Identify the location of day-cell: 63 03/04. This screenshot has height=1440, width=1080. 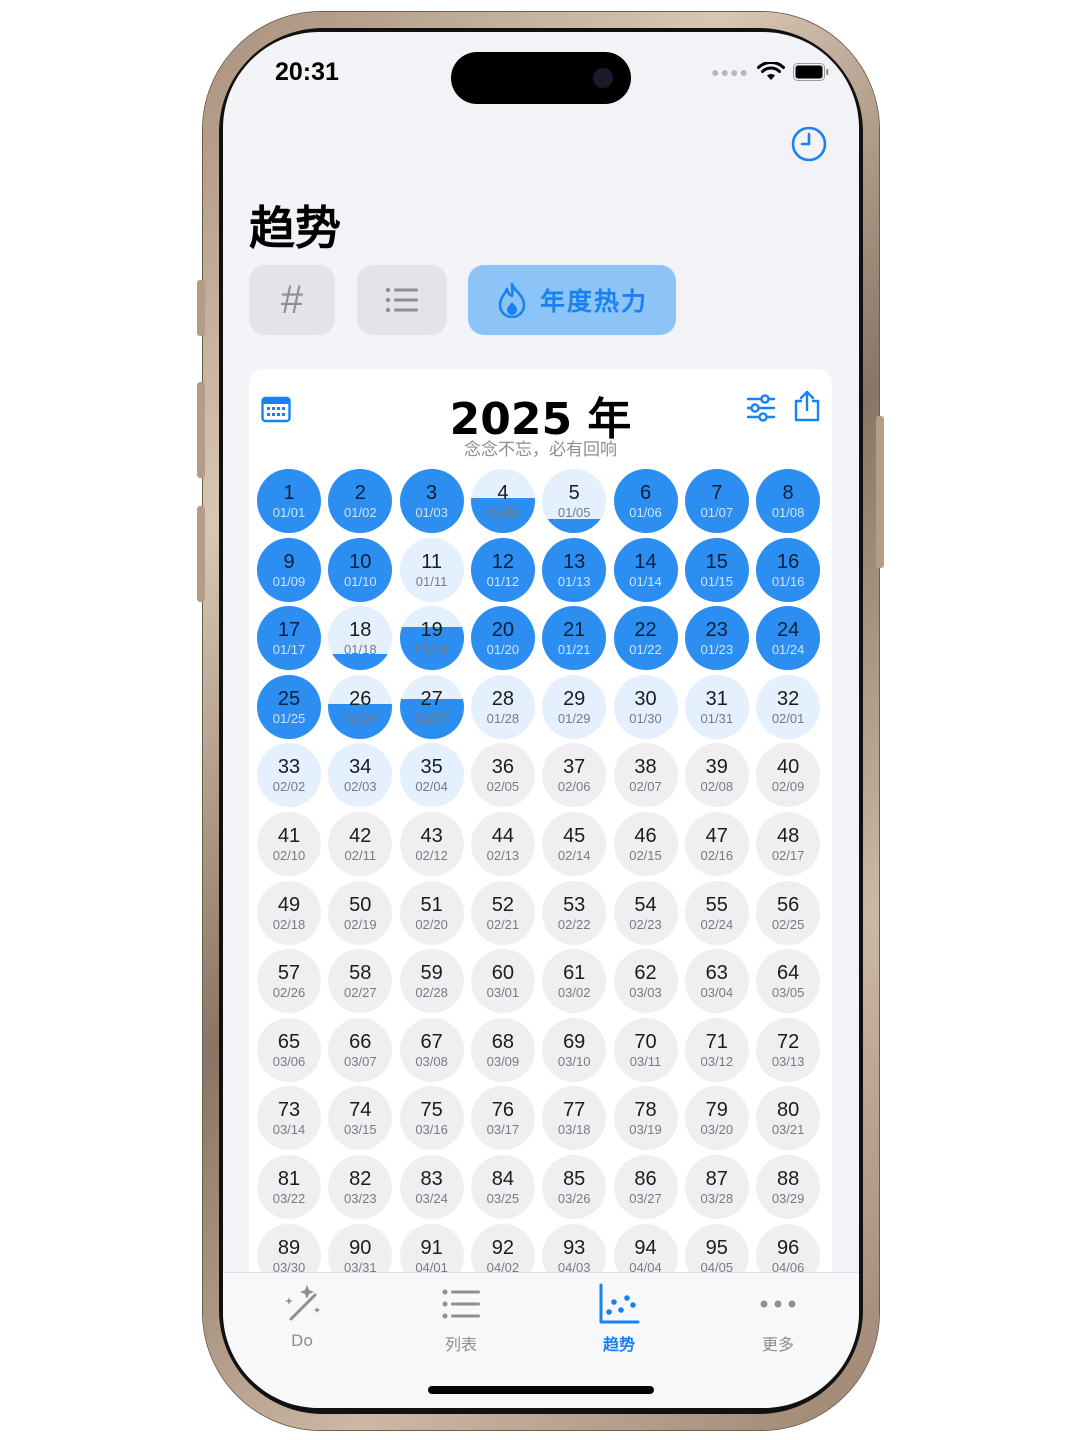
(716, 981).